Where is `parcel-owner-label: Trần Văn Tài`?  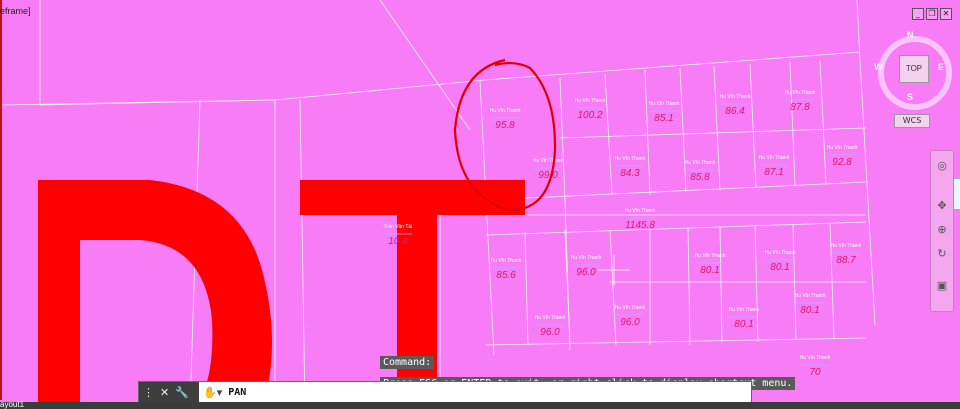 parcel-owner-label: Trần Văn Tài is located at coordinates (398, 227).